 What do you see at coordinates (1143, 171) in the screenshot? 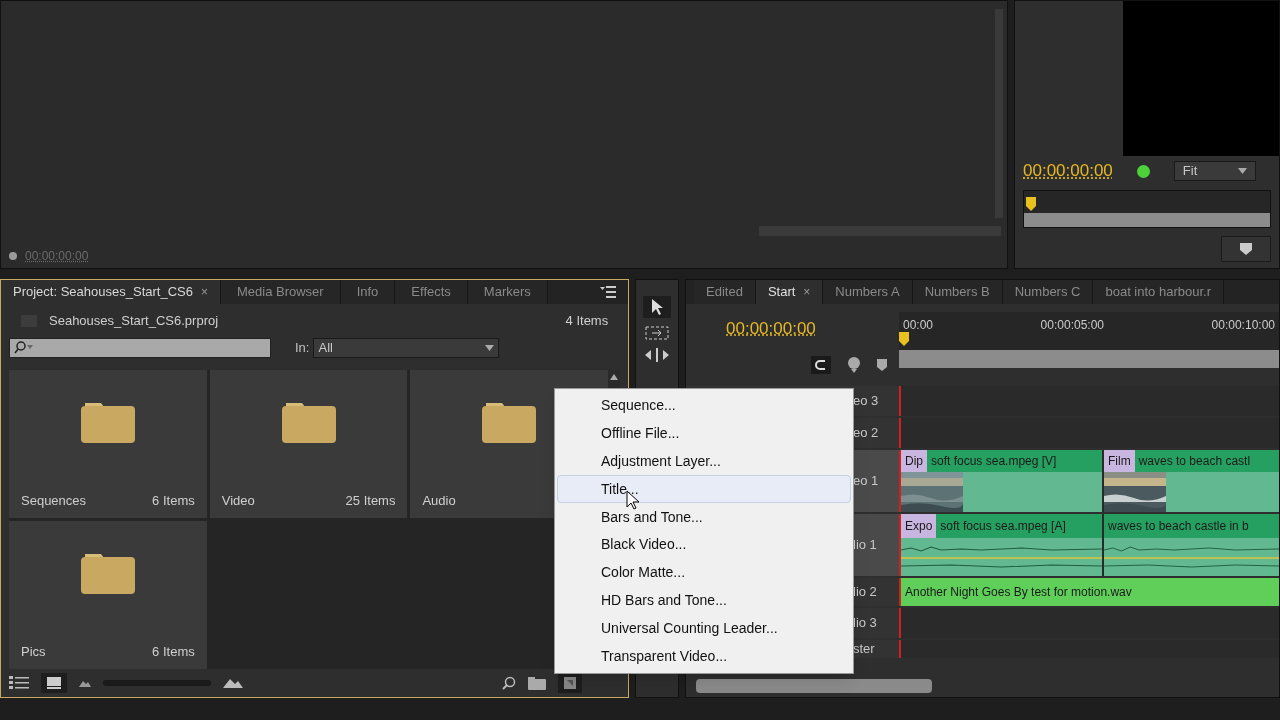
I see `status-indicator` at bounding box center [1143, 171].